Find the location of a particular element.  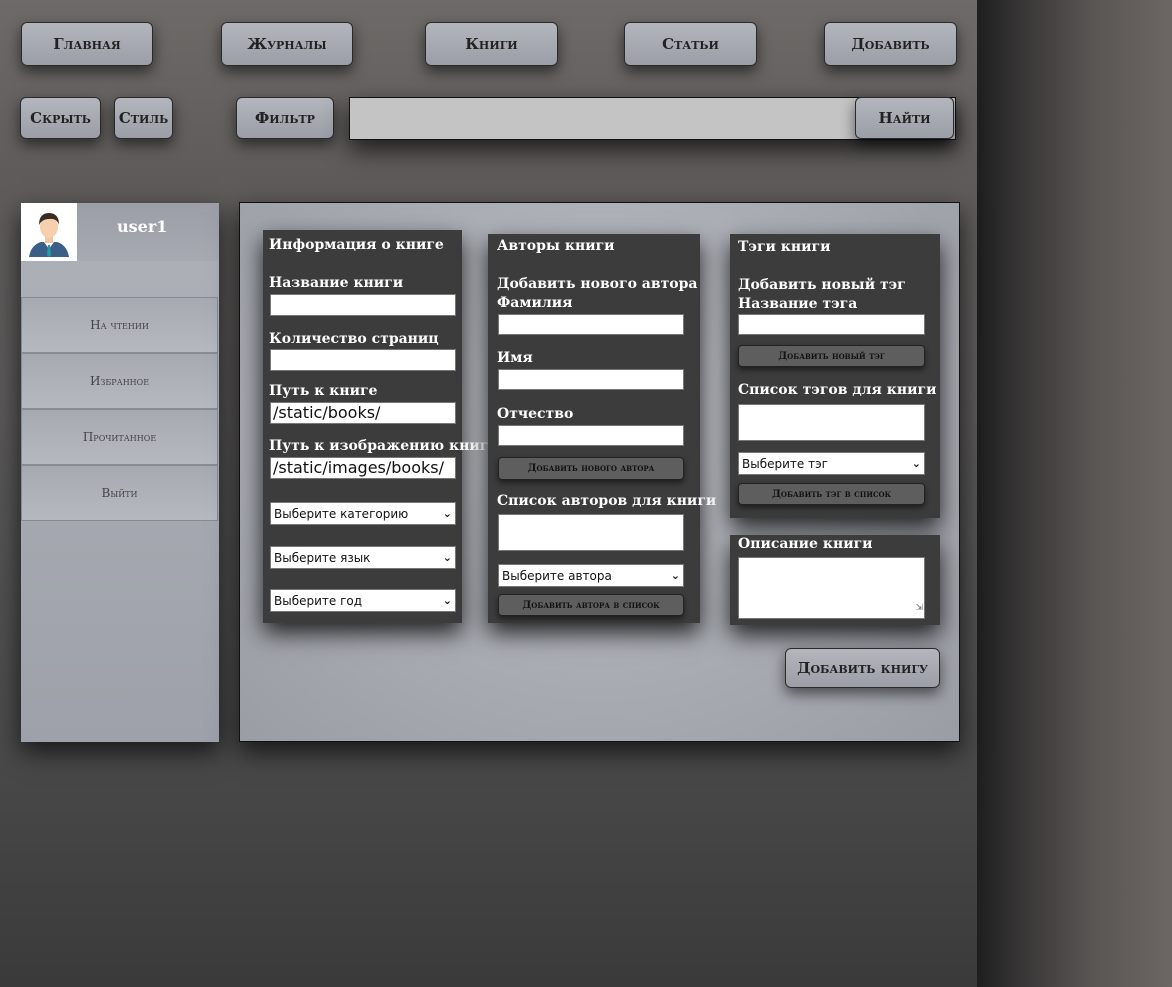

pages-input is located at coordinates (363, 360).